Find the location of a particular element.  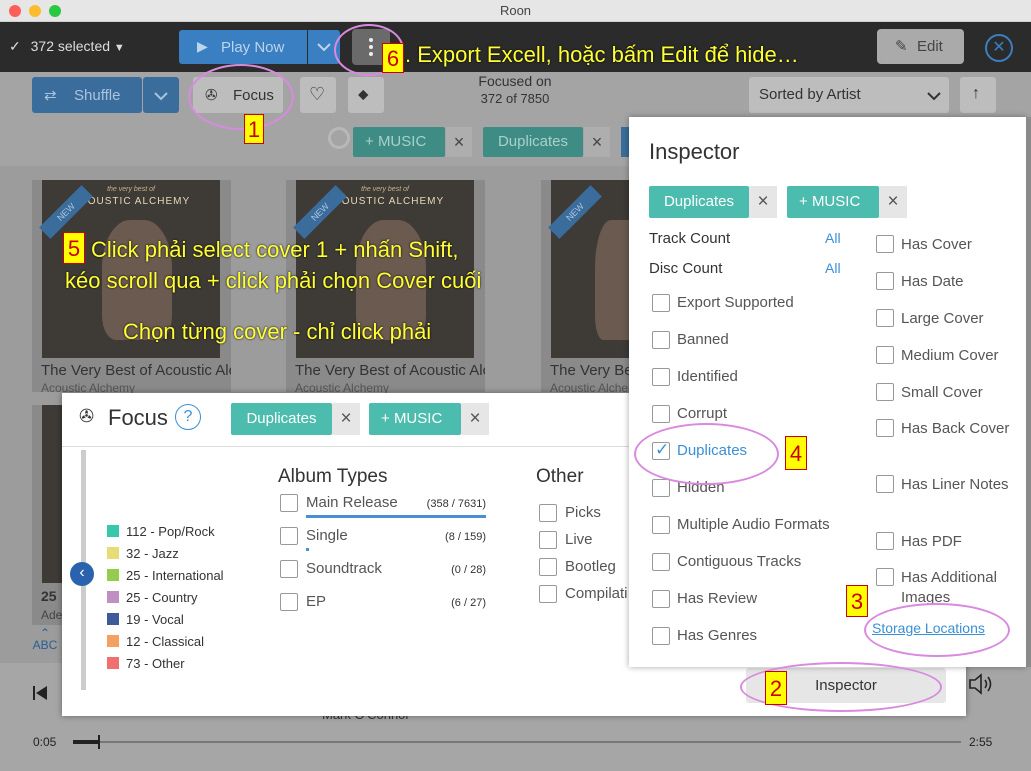

play-now-button: ▶ Play Now is located at coordinates (243, 47).